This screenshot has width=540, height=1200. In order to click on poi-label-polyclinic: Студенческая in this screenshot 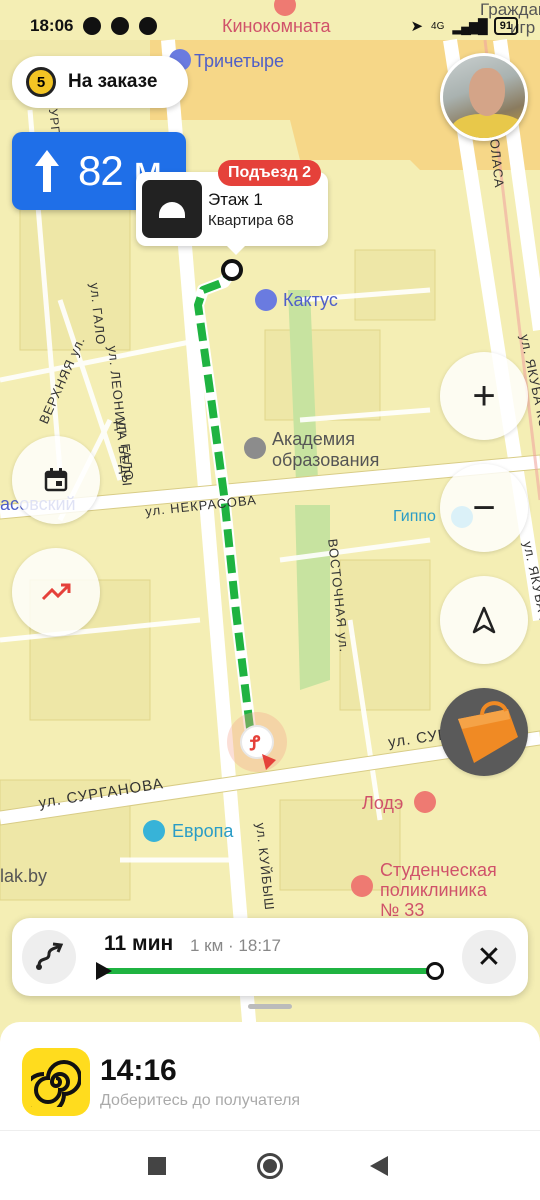, I will do `click(438, 870)`.